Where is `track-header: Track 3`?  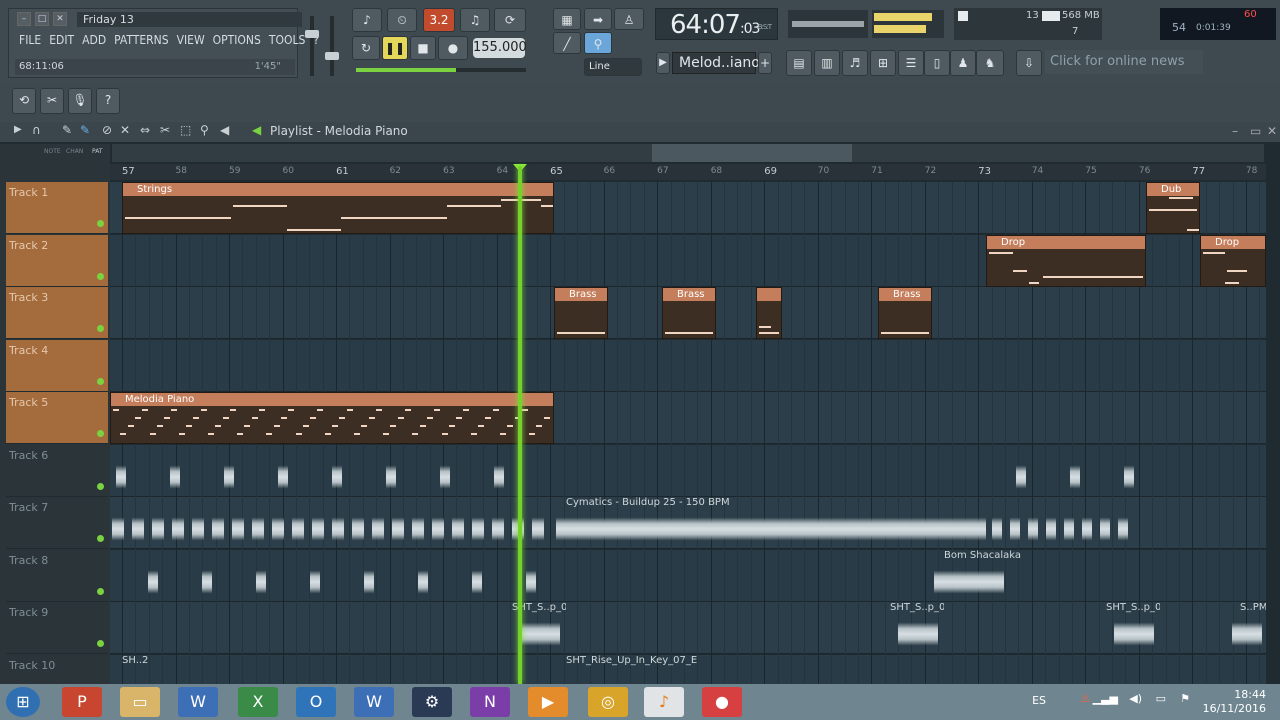
track-header: Track 3 is located at coordinates (57, 313).